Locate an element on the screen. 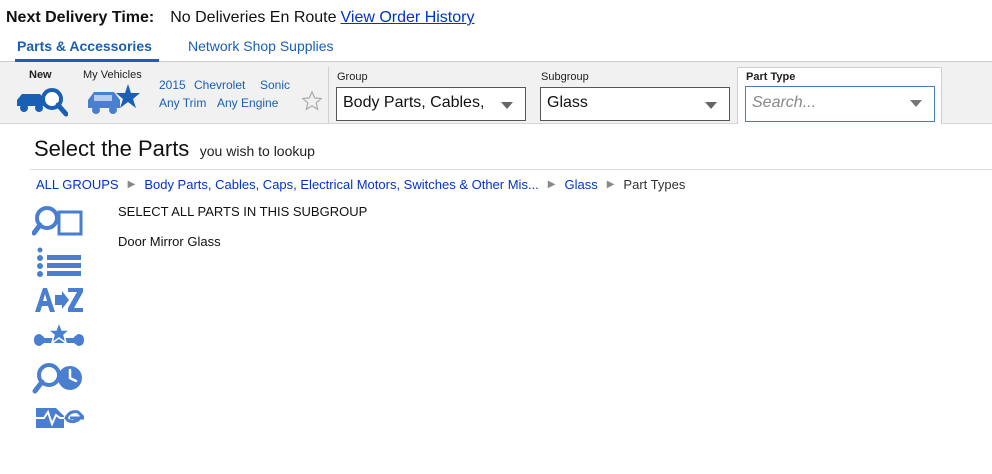 This screenshot has width=992, height=474. search-lookup-icon is located at coordinates (59, 222).